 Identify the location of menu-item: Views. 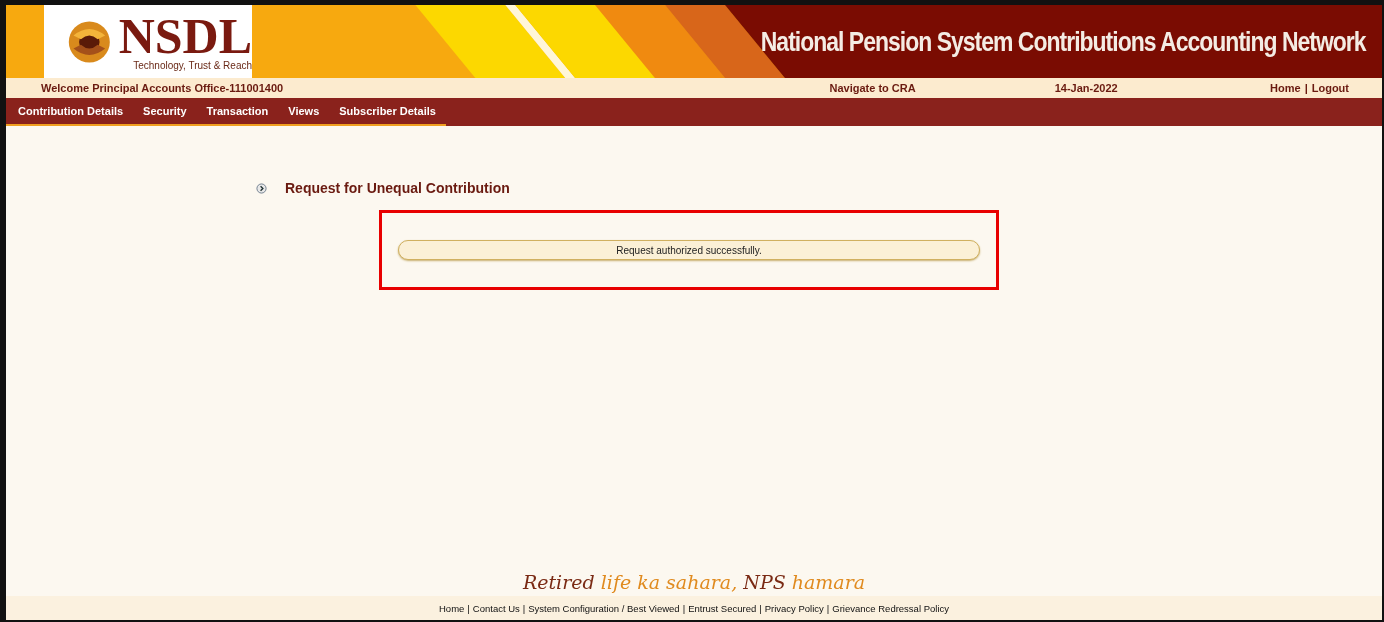
(304, 111).